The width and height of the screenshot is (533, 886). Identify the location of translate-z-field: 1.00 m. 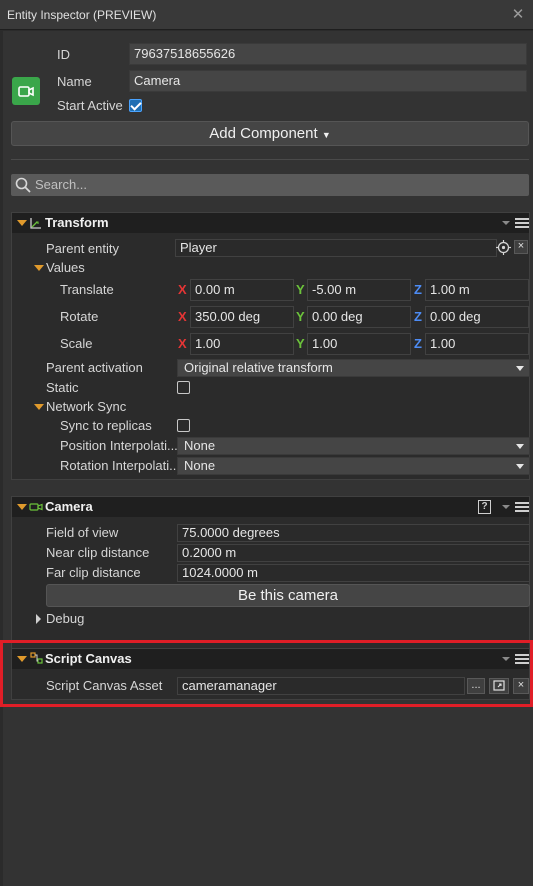
(477, 290).